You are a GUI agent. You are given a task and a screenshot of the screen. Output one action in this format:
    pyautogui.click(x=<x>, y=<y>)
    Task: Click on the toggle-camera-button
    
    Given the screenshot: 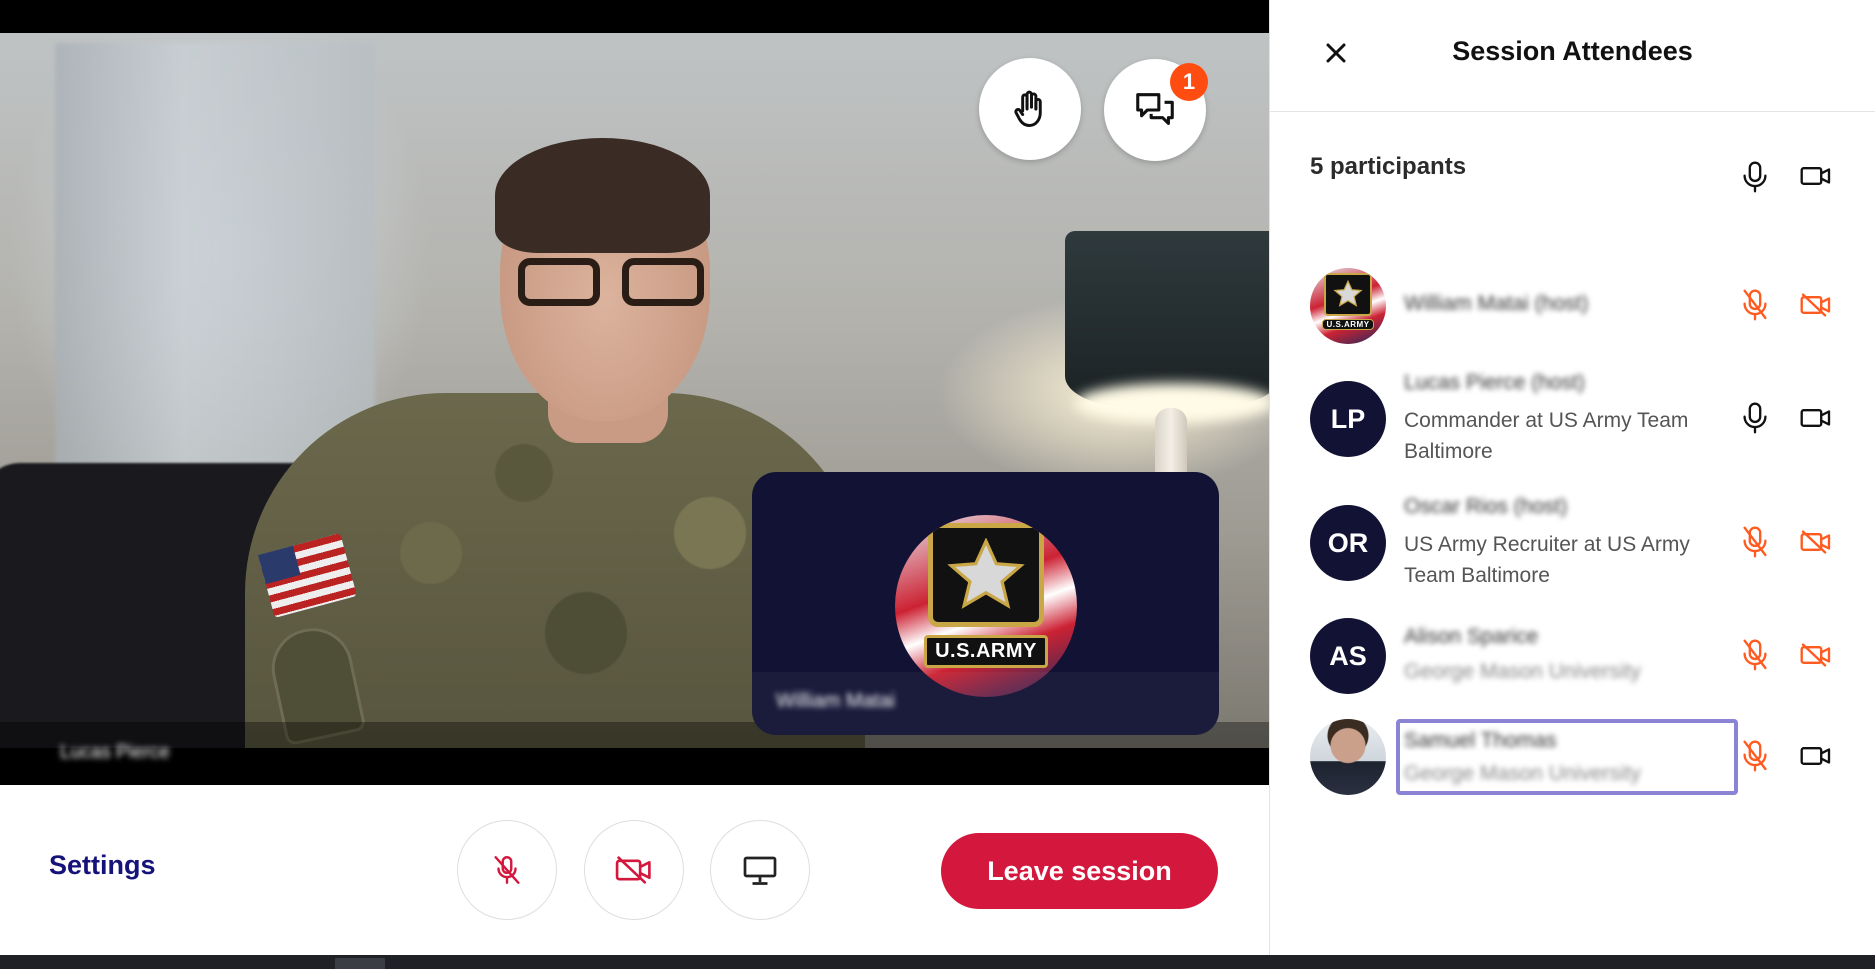 What is the action you would take?
    pyautogui.click(x=634, y=870)
    